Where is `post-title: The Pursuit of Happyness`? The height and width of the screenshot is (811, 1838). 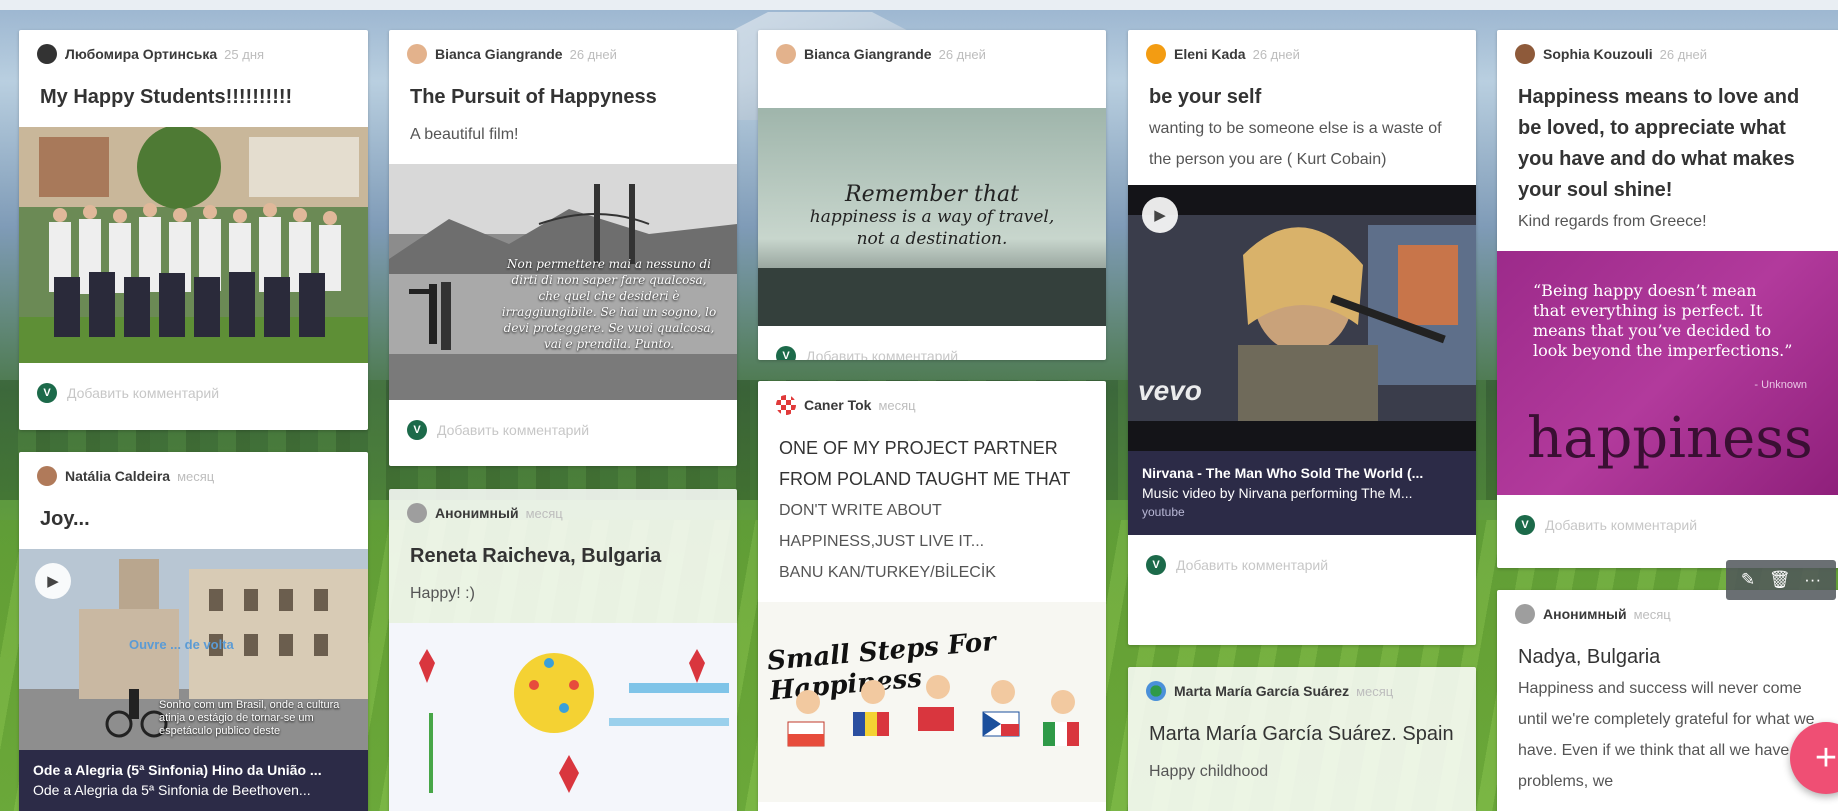 post-title: The Pursuit of Happyness is located at coordinates (533, 97).